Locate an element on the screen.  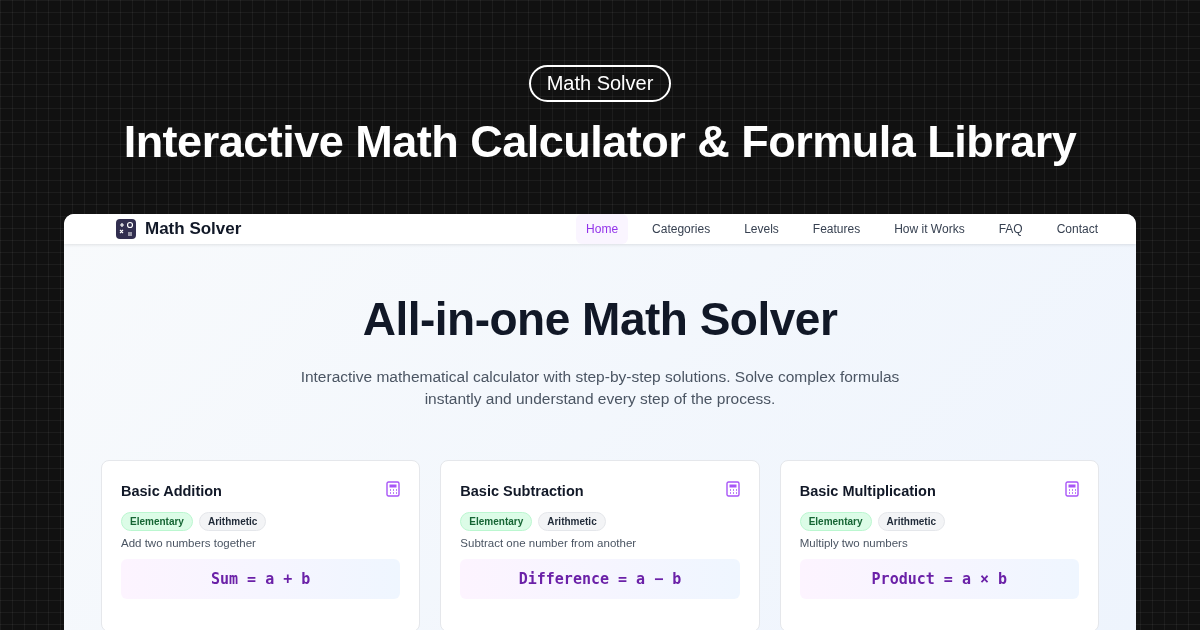
hero-subtitle: Interactive mathematical calculator with step-by-step solutions. Solve complex formulas instantly and understand every step of the process. is located at coordinates (600, 388).